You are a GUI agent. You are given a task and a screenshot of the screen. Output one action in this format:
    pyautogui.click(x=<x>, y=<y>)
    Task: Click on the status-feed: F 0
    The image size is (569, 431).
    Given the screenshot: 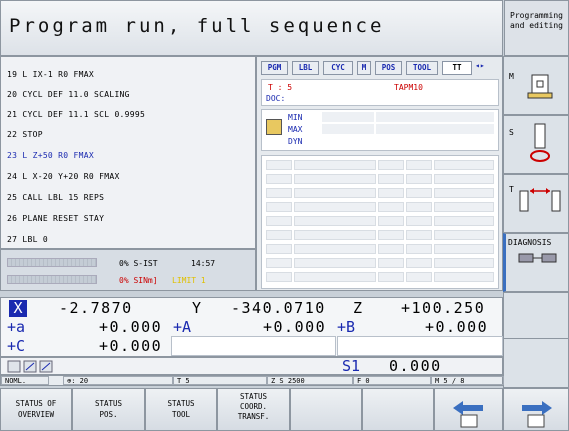 What is the action you would take?
    pyautogui.click(x=392, y=380)
    